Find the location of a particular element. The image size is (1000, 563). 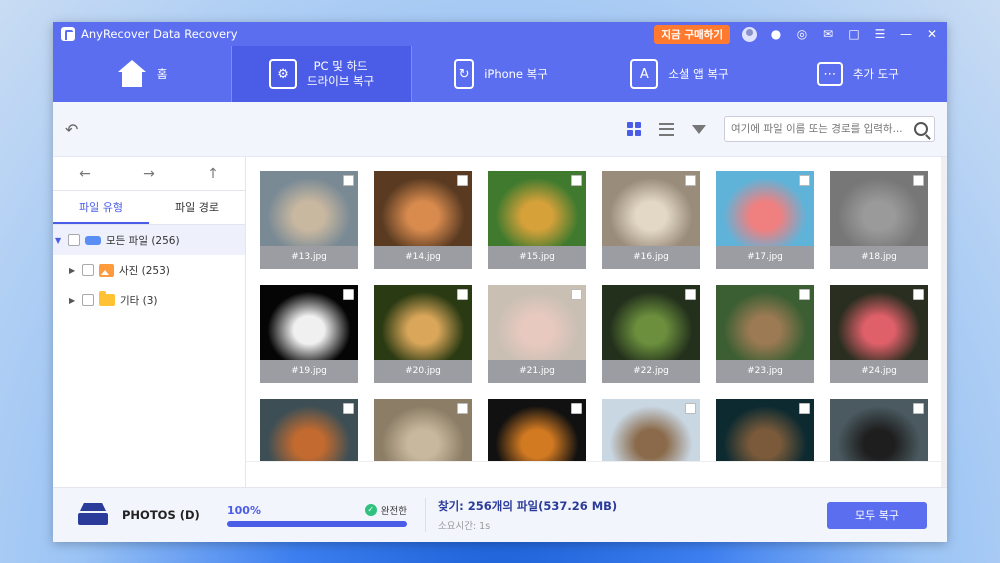

pc-drive-icon: ⚙ is located at coordinates (283, 74).